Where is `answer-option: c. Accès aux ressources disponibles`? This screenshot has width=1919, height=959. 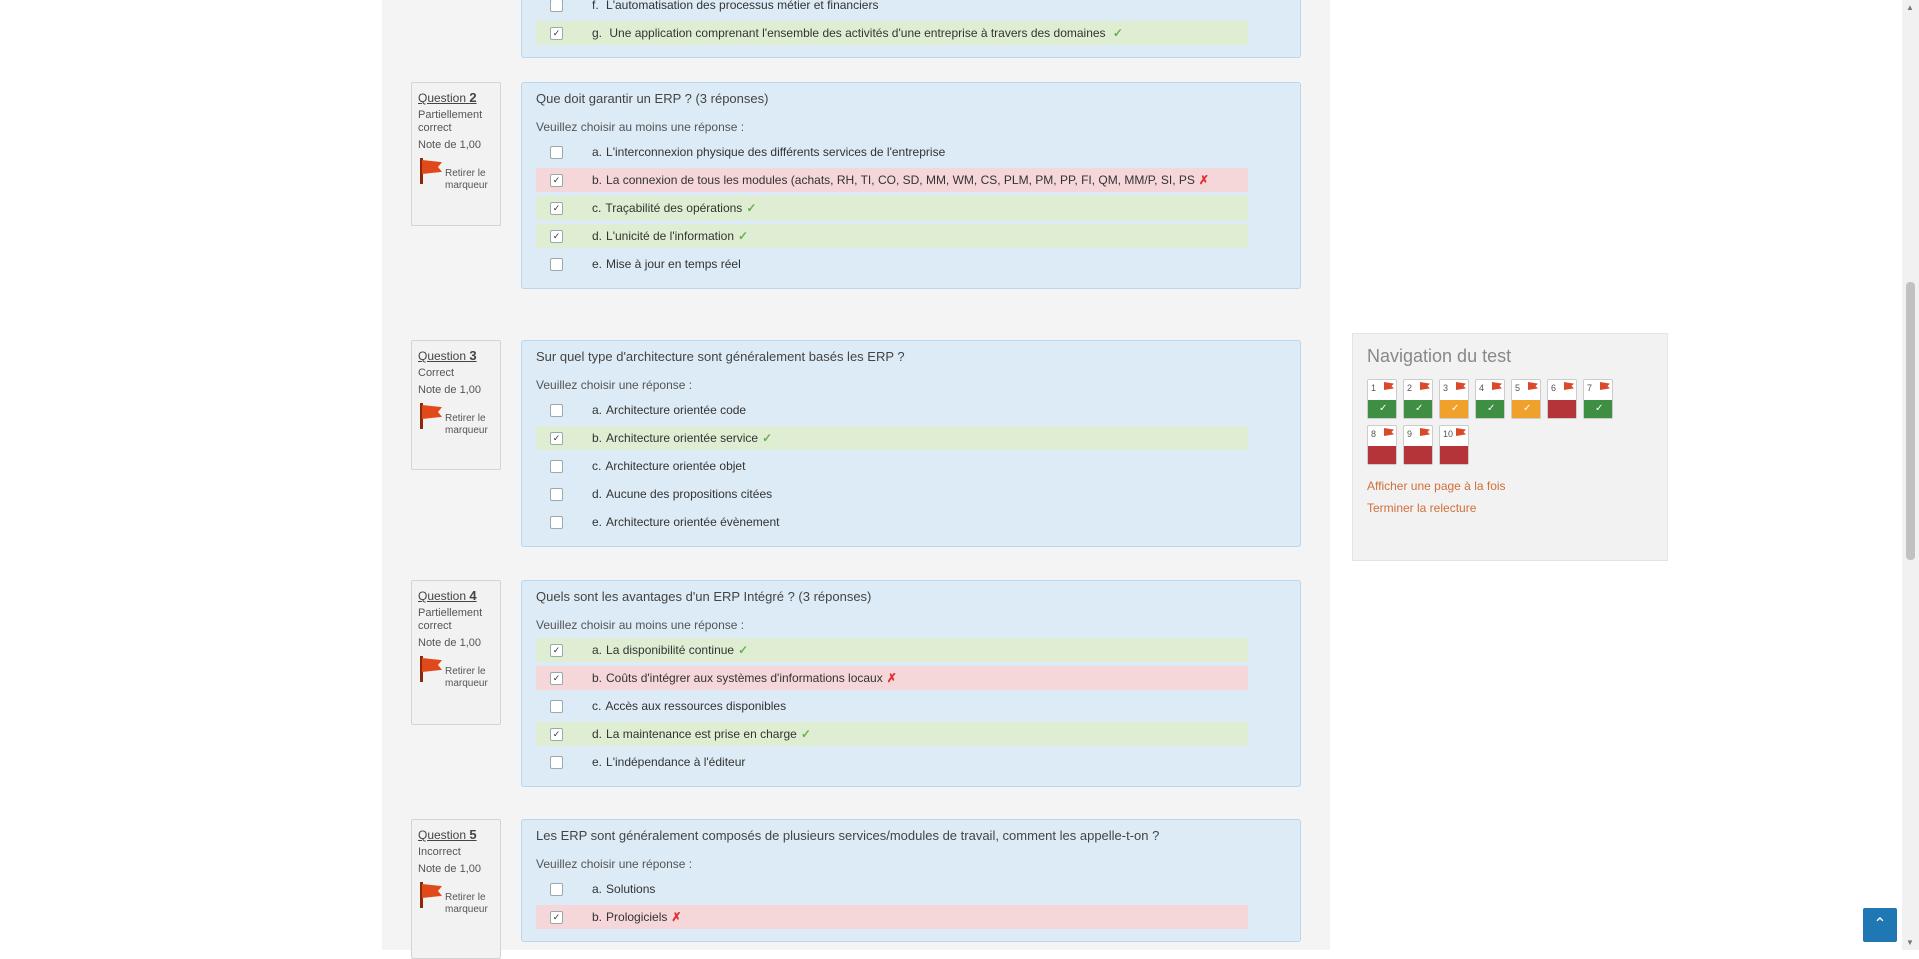 answer-option: c. Accès aux ressources disponibles is located at coordinates (892, 706).